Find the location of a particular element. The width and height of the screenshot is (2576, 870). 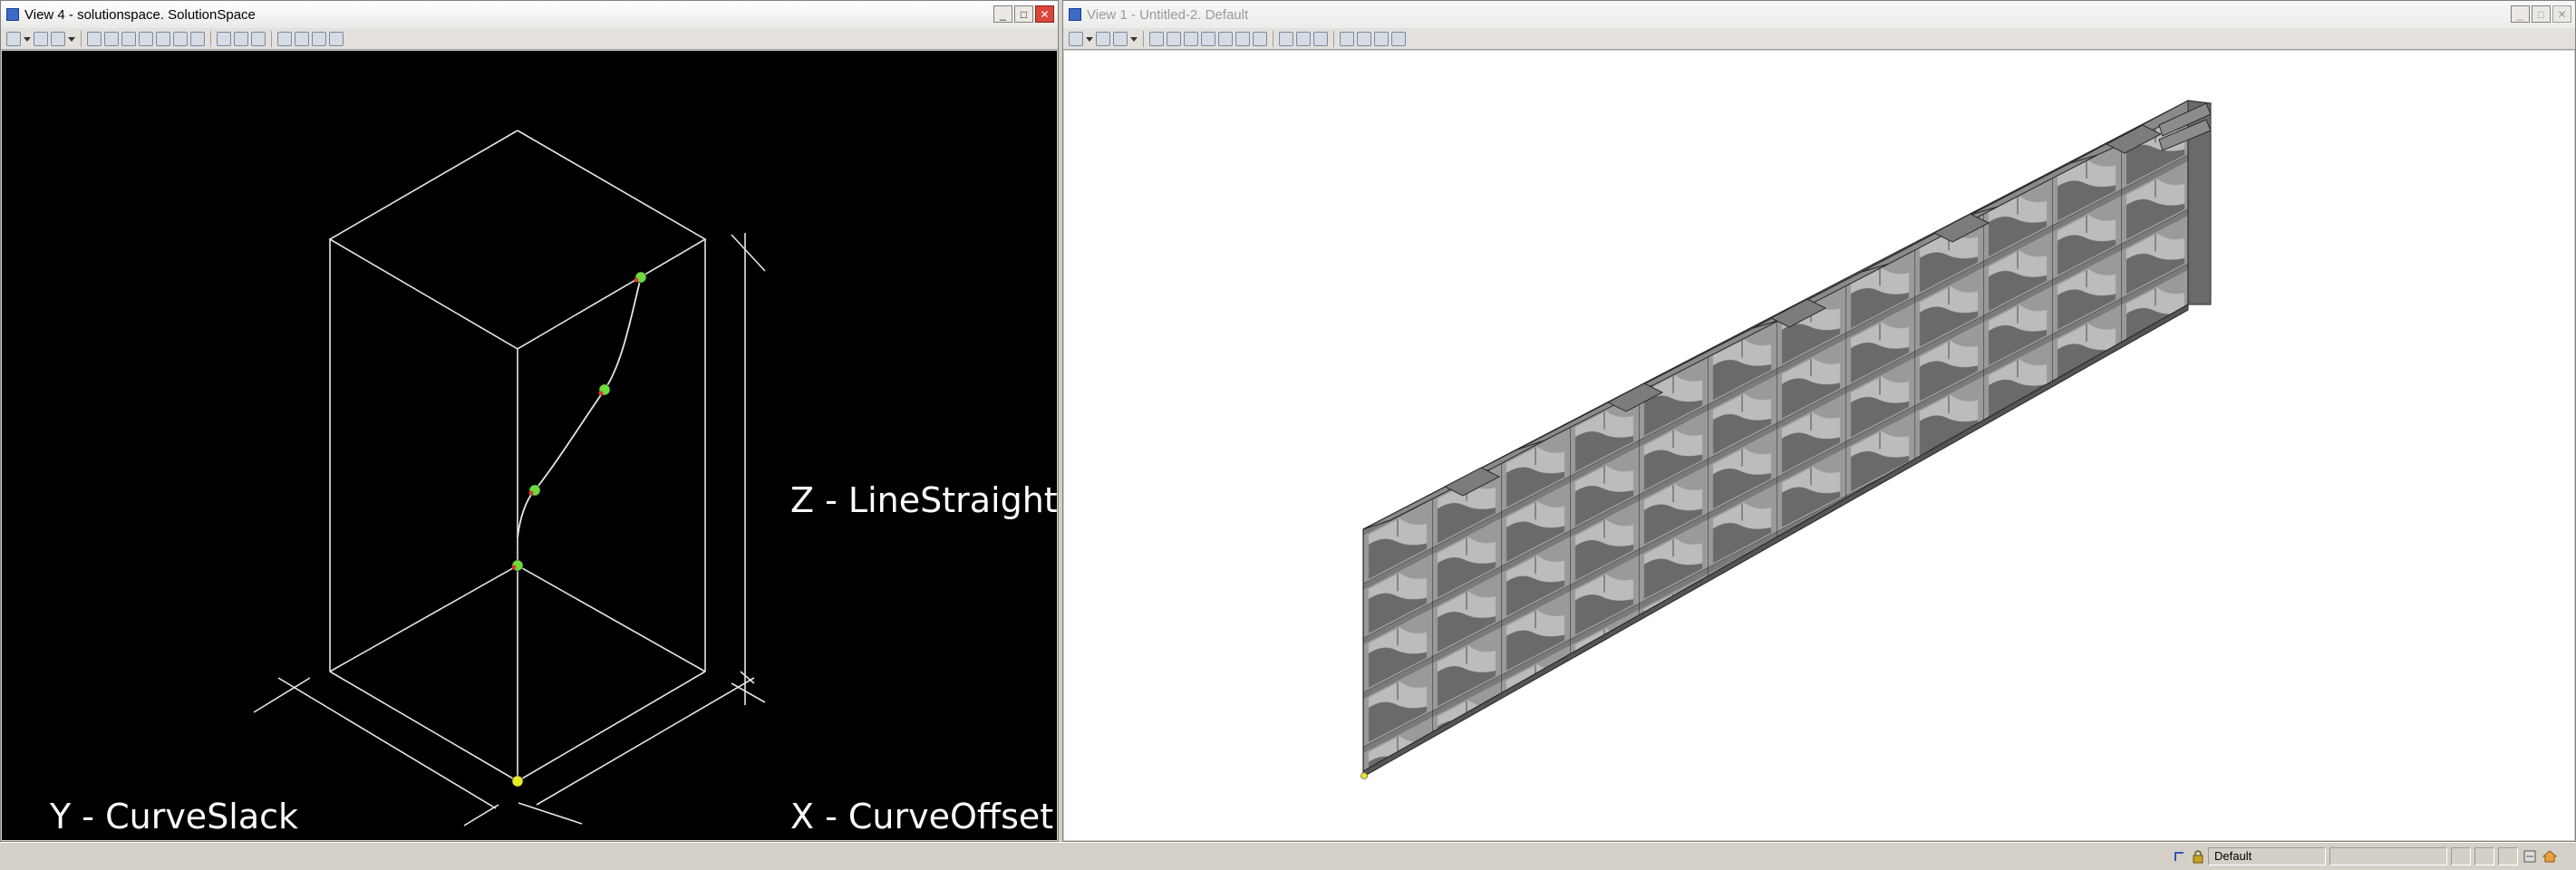

status-bar: Default is located at coordinates (1288, 856).